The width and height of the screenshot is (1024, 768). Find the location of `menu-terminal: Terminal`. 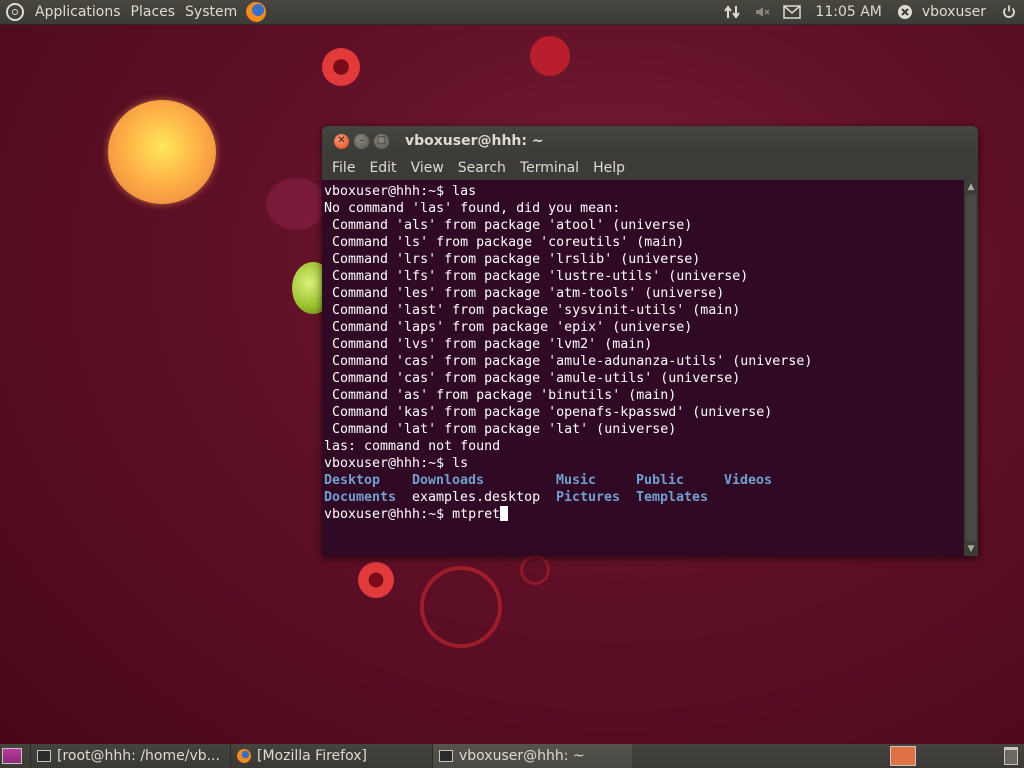

menu-terminal: Terminal is located at coordinates (549, 168).